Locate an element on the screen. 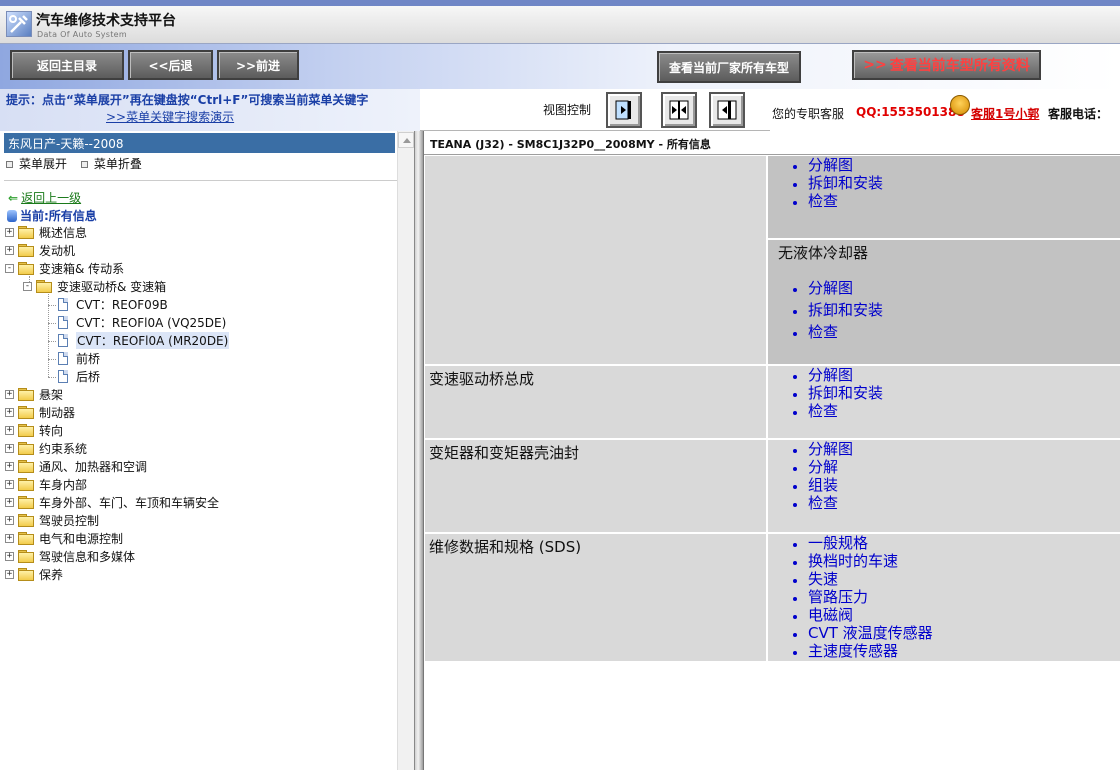  tree-doc-item: CVT：REOF09B is located at coordinates (113, 304).